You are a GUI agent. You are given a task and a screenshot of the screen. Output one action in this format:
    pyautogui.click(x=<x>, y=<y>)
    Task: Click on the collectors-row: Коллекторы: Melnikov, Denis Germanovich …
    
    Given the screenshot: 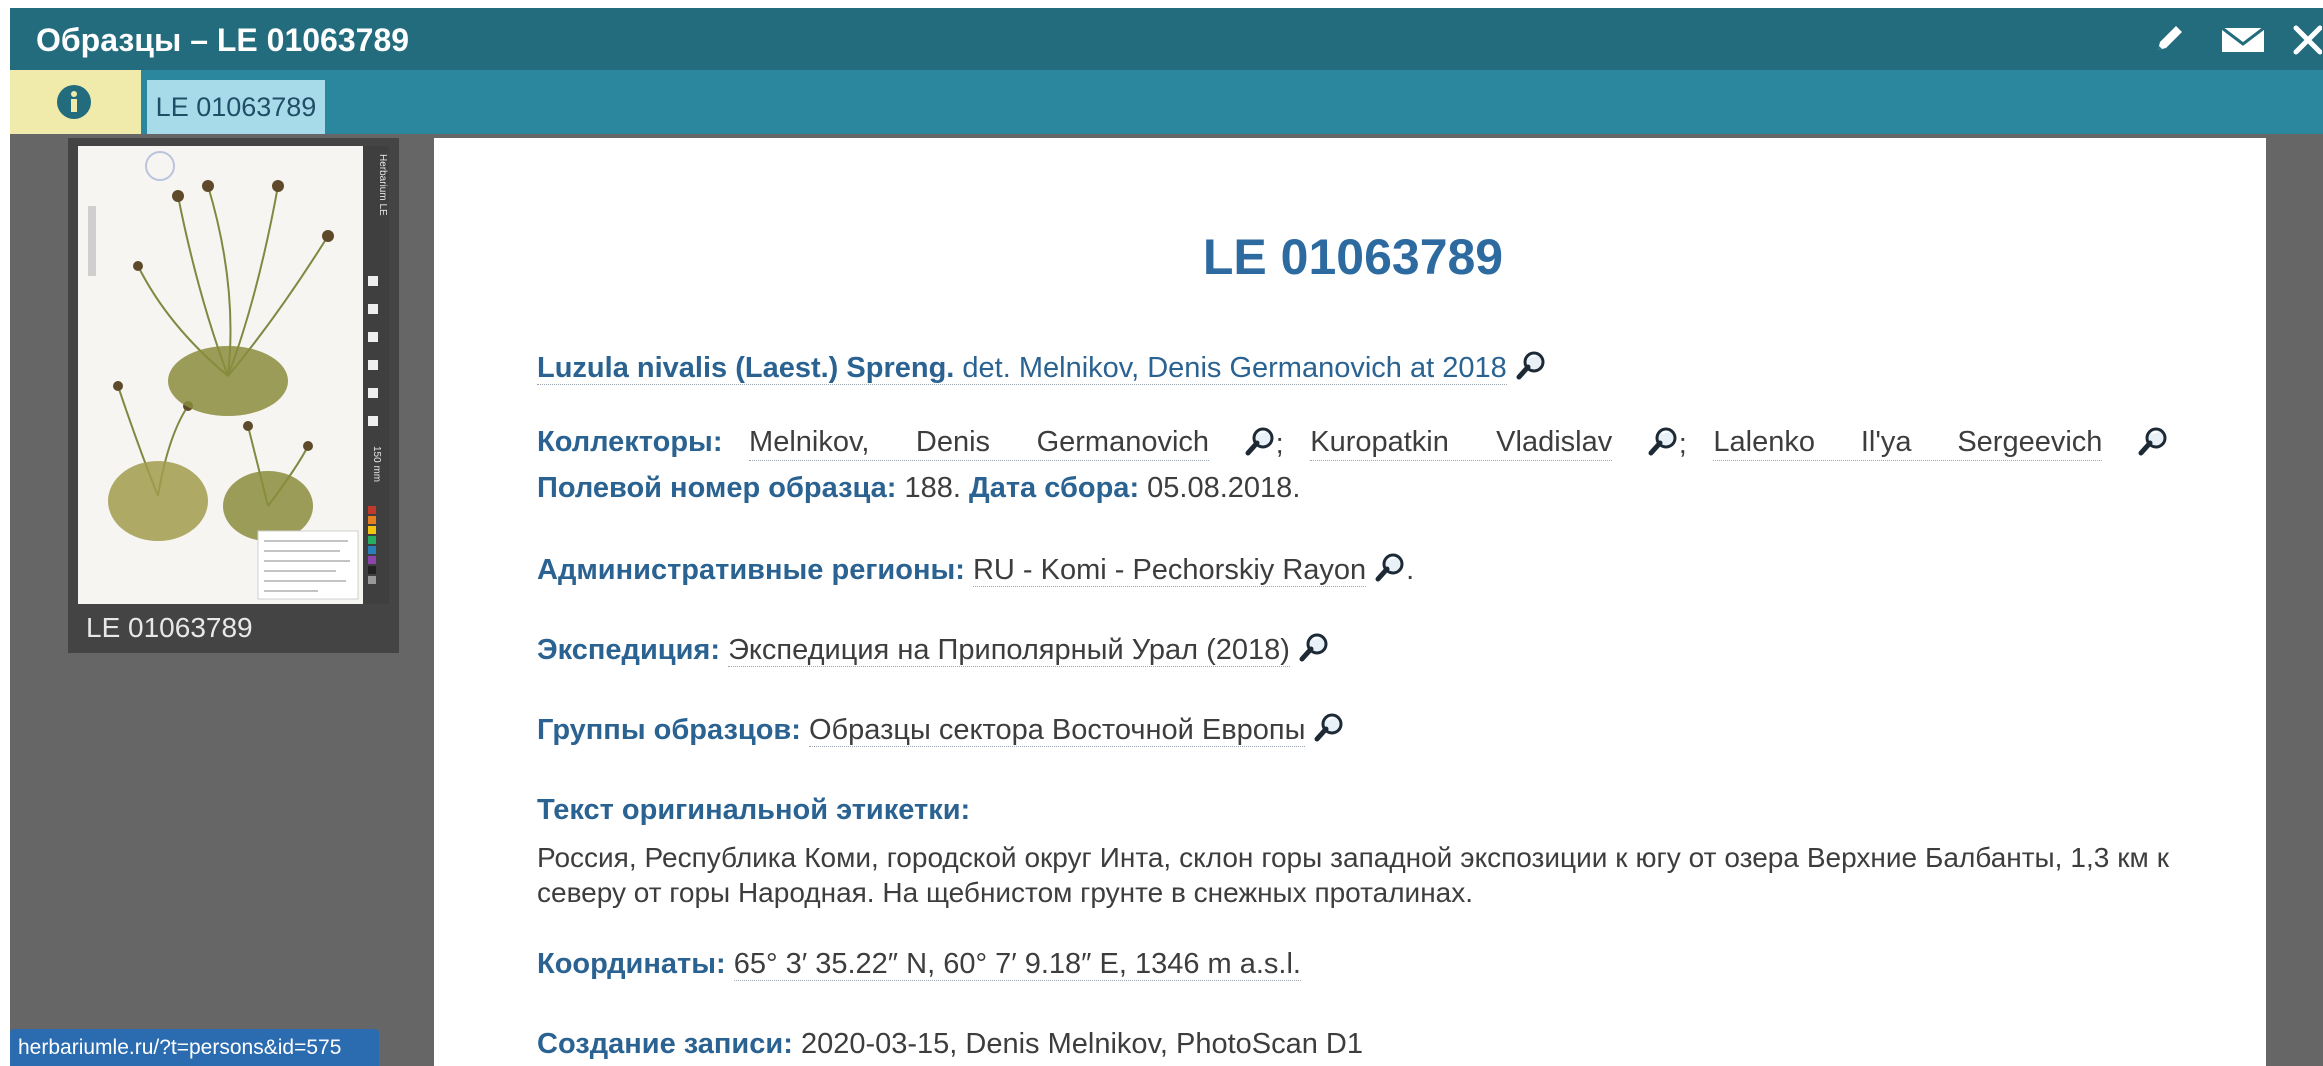 What is the action you would take?
    pyautogui.click(x=1353, y=443)
    